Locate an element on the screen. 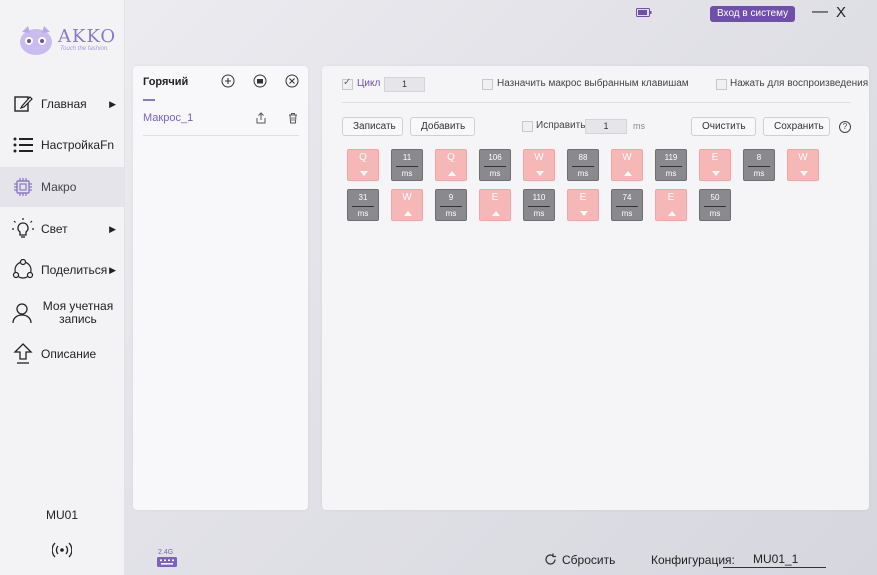 This screenshot has width=877, height=575. sidebar-item-light: Свет ▶ is located at coordinates (62, 229).